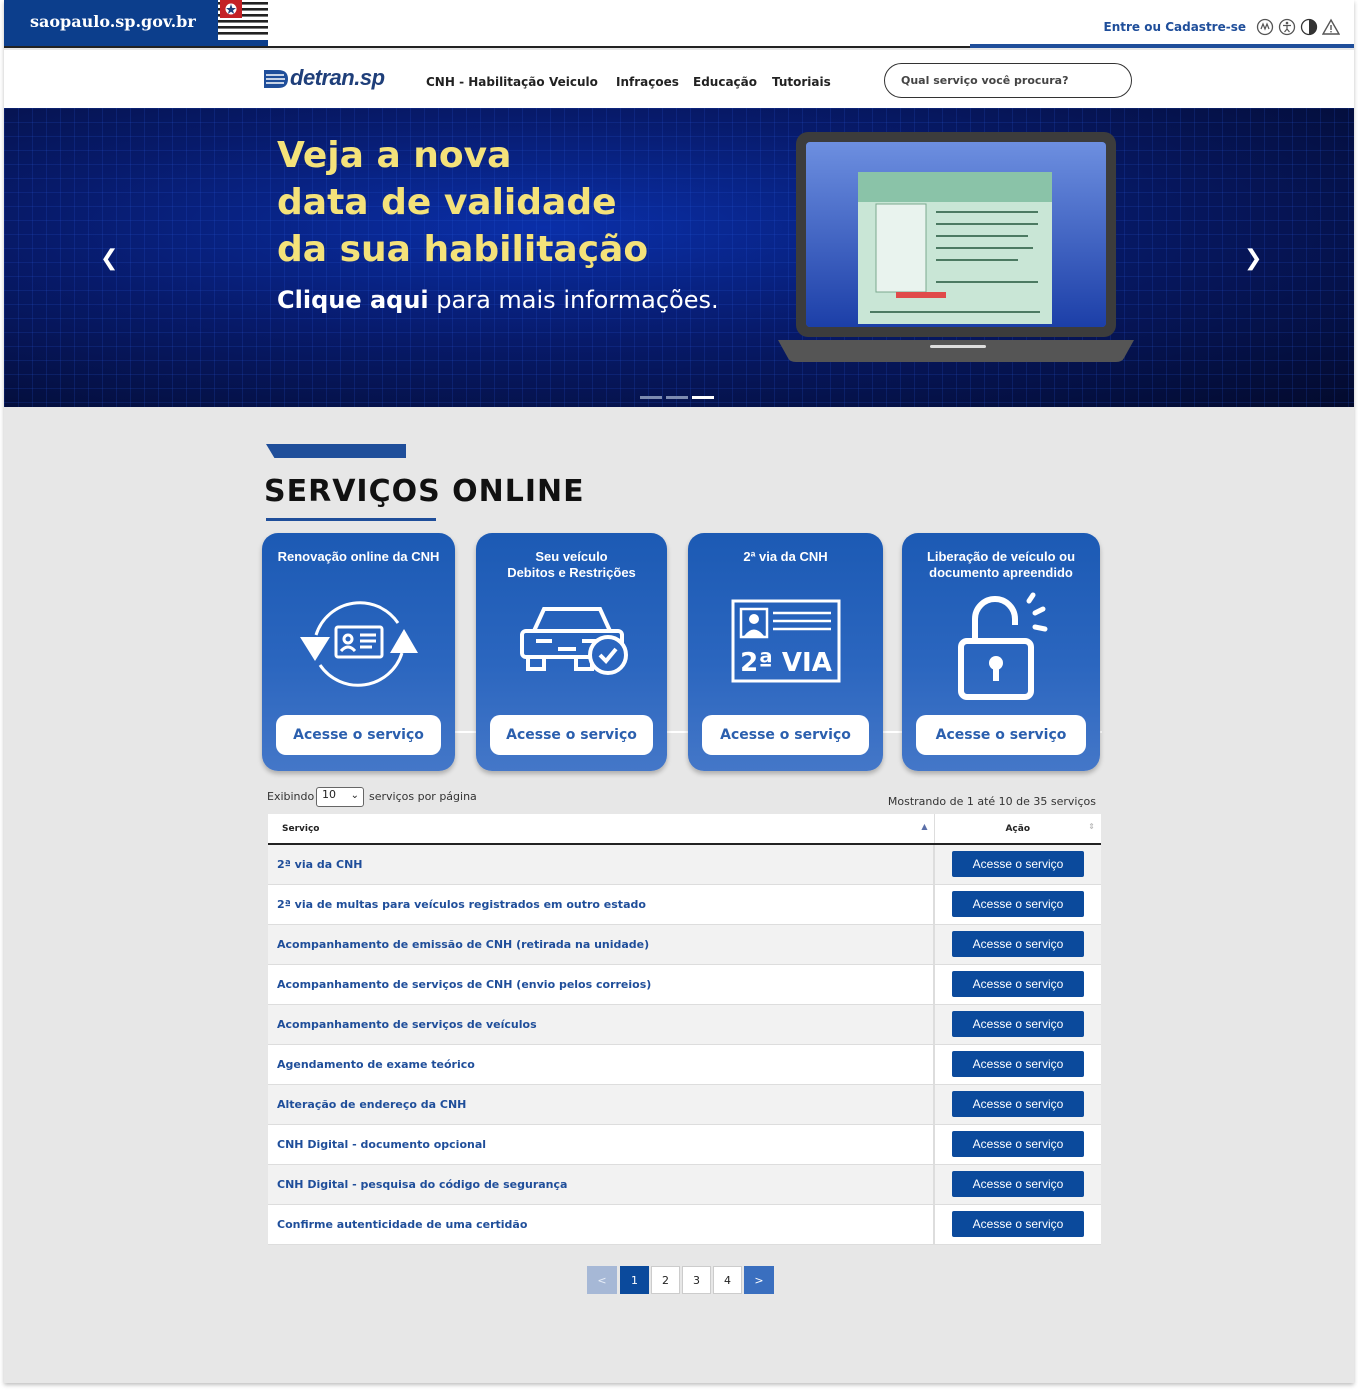 The width and height of the screenshot is (1358, 1391). I want to click on nav-link-infracoes: Infraçoes, so click(647, 82).